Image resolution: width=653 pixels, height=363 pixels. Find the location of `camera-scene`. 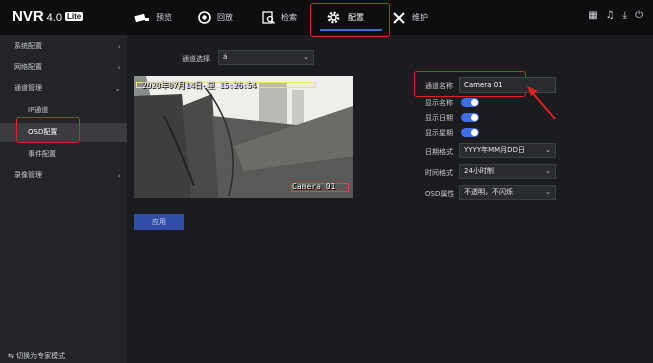

camera-scene is located at coordinates (243, 137).